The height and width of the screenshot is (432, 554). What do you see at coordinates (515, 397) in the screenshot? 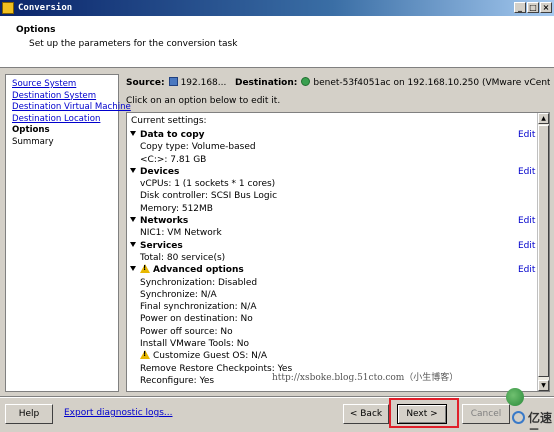
I see `cursor-dot` at bounding box center [515, 397].